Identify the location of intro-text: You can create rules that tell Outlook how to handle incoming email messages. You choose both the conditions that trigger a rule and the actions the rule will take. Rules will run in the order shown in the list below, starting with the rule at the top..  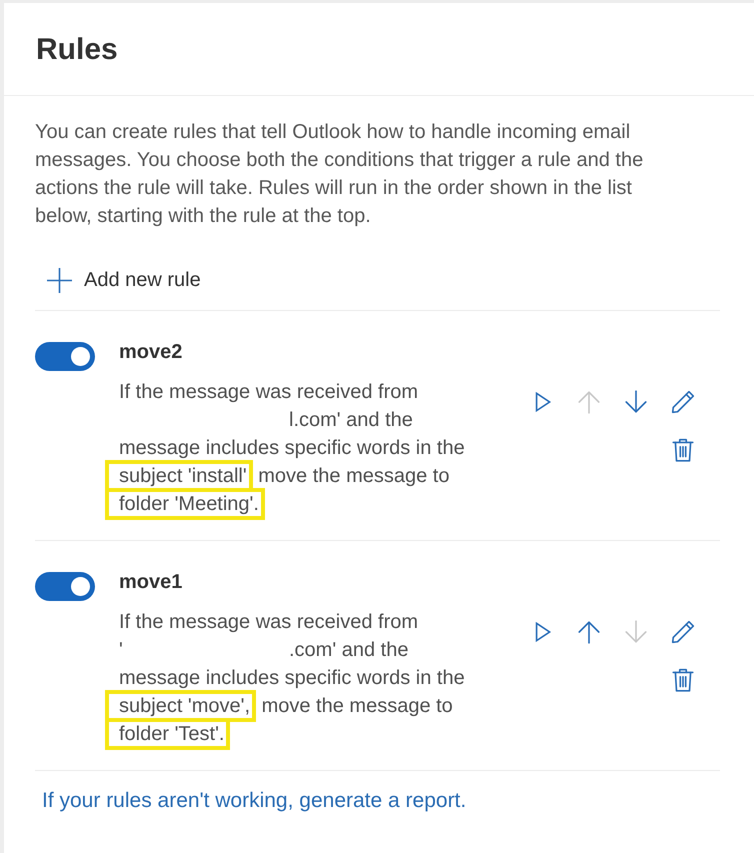
(339, 174).